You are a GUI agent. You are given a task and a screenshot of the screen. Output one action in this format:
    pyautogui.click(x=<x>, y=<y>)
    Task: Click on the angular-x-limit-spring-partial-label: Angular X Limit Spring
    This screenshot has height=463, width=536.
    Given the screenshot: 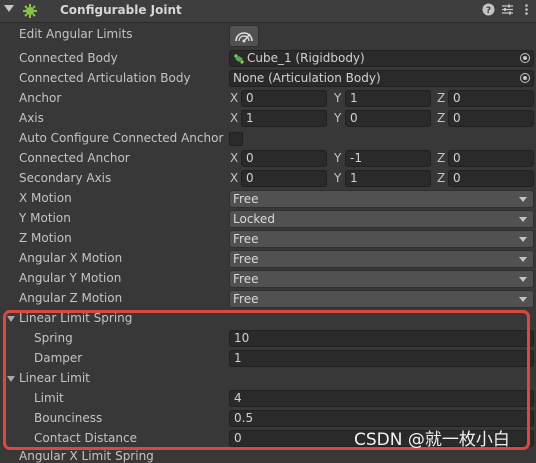 What is the action you would take?
    pyautogui.click(x=86, y=456)
    